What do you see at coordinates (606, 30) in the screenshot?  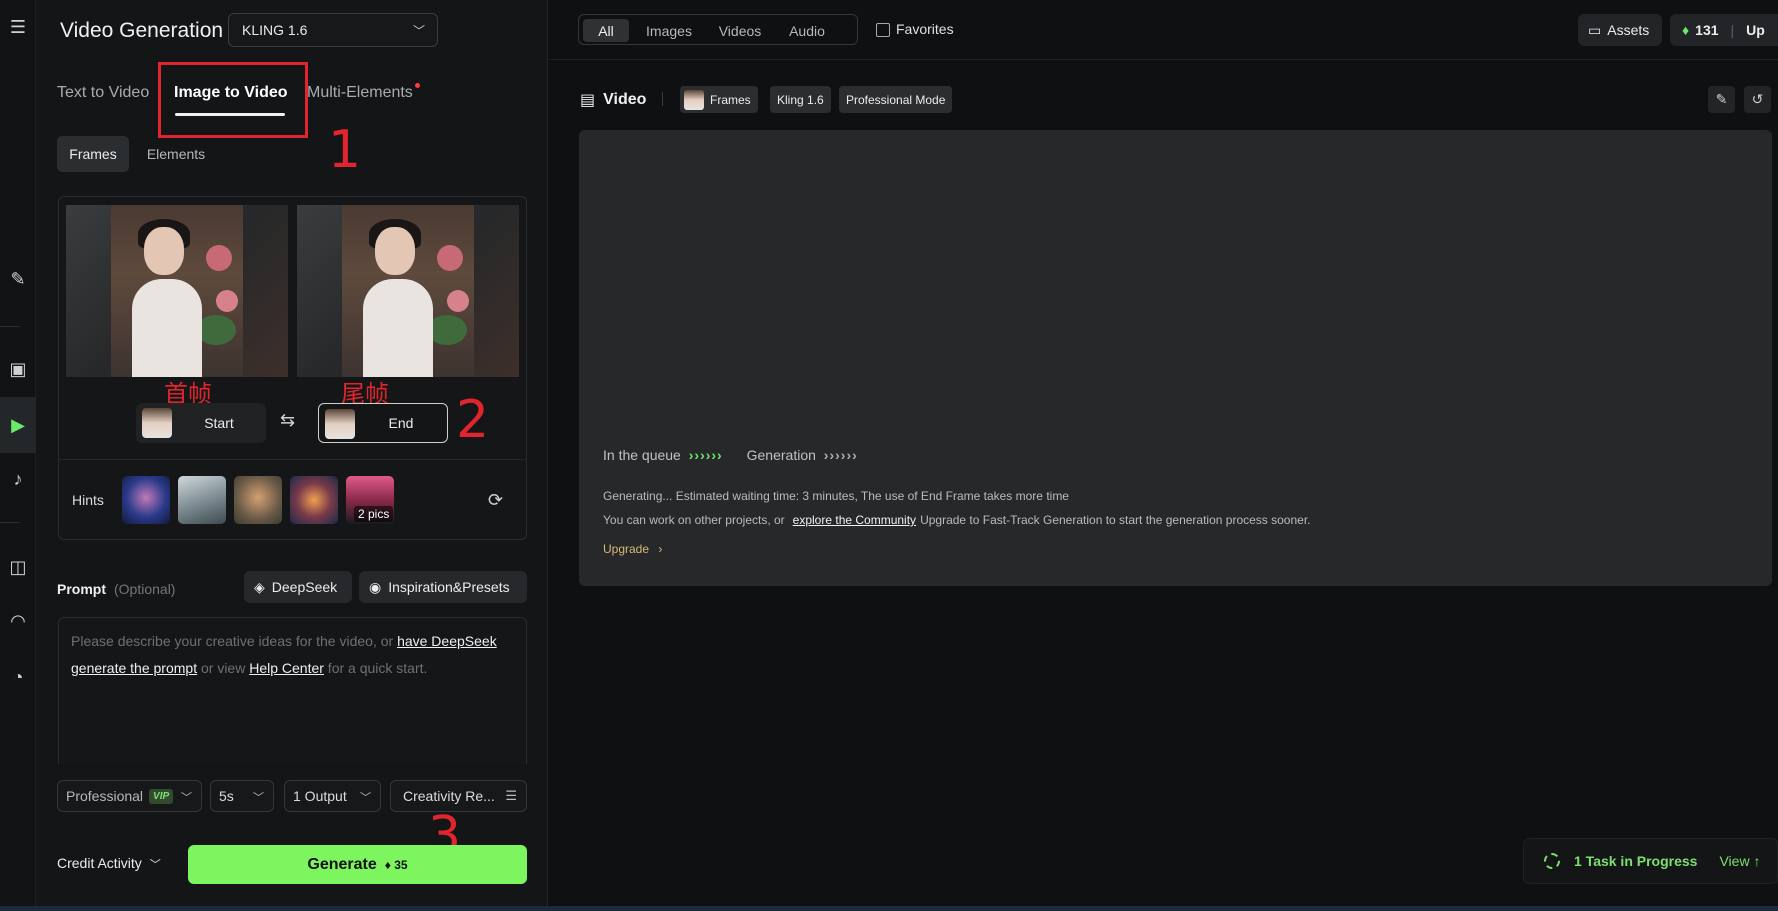 I see `filter-all: All` at bounding box center [606, 30].